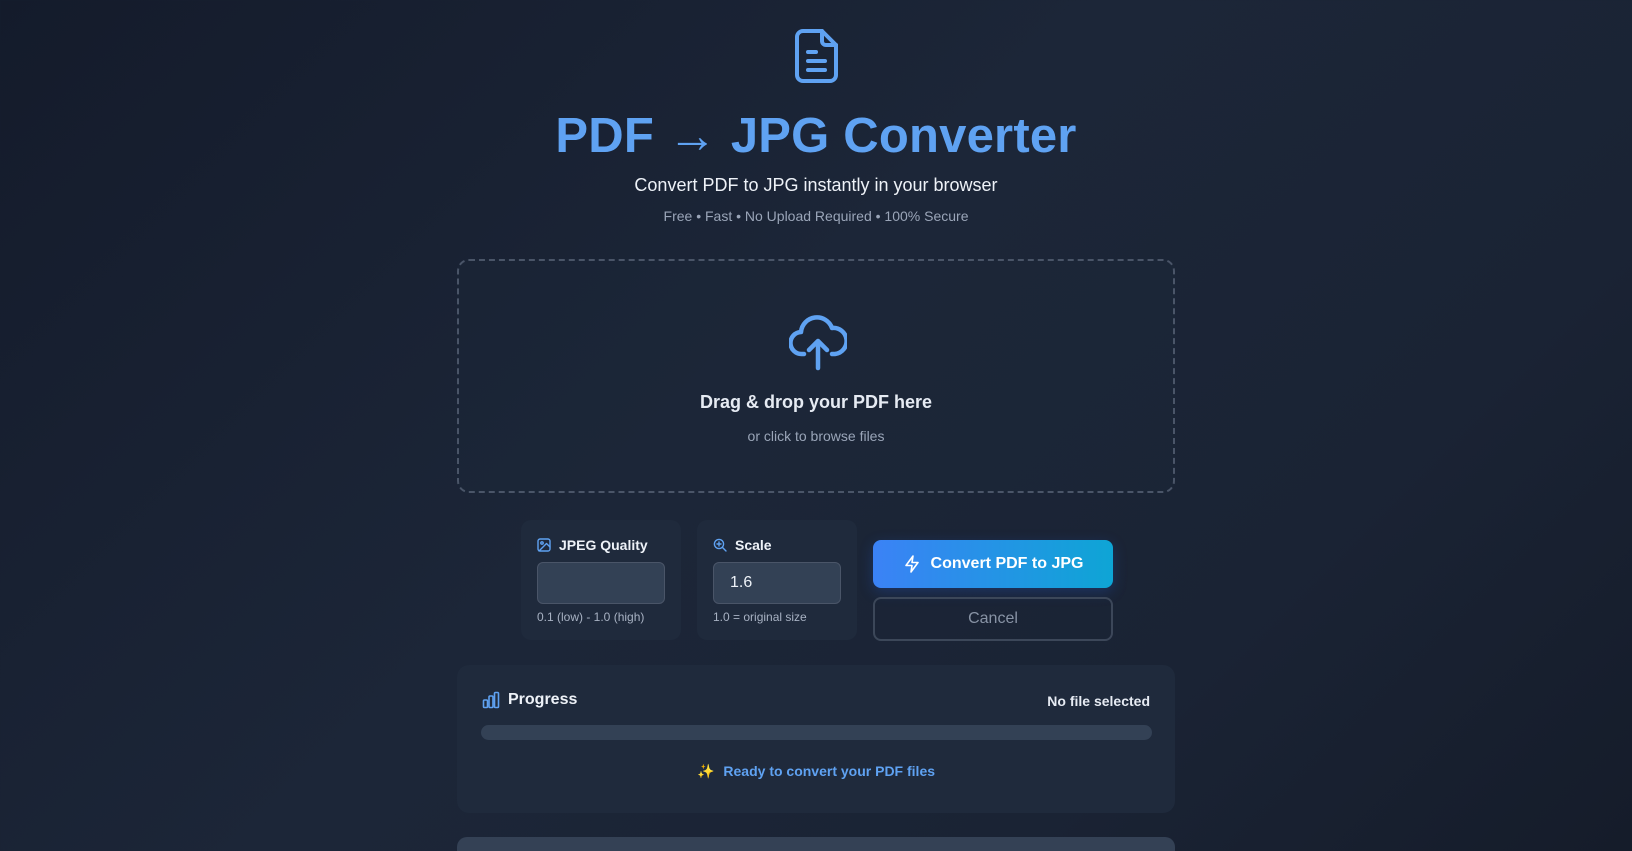 The image size is (1632, 851). Describe the element at coordinates (720, 545) in the screenshot. I see `zoom-in-icon` at that location.